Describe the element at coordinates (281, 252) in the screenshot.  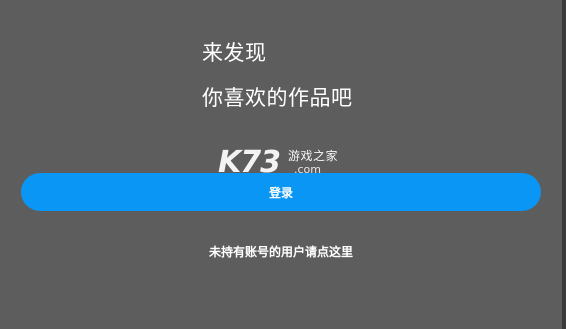
I see `no-account-link: 未持有账号的用户请点这里` at that location.